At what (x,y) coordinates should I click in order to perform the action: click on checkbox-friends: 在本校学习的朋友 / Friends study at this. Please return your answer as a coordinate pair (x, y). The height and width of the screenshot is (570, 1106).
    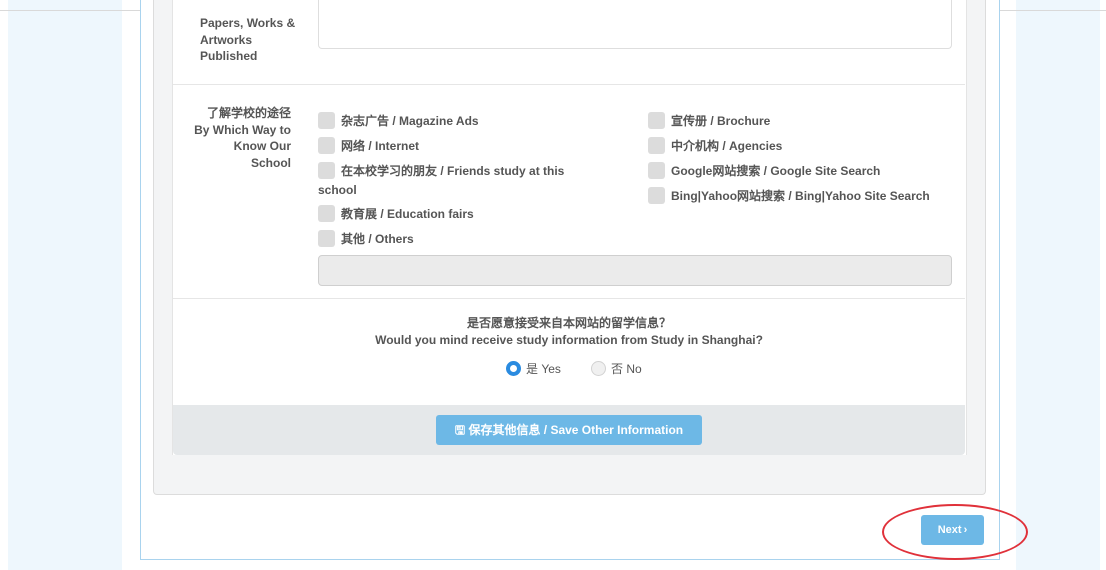
    Looking at the image, I should click on (441, 170).